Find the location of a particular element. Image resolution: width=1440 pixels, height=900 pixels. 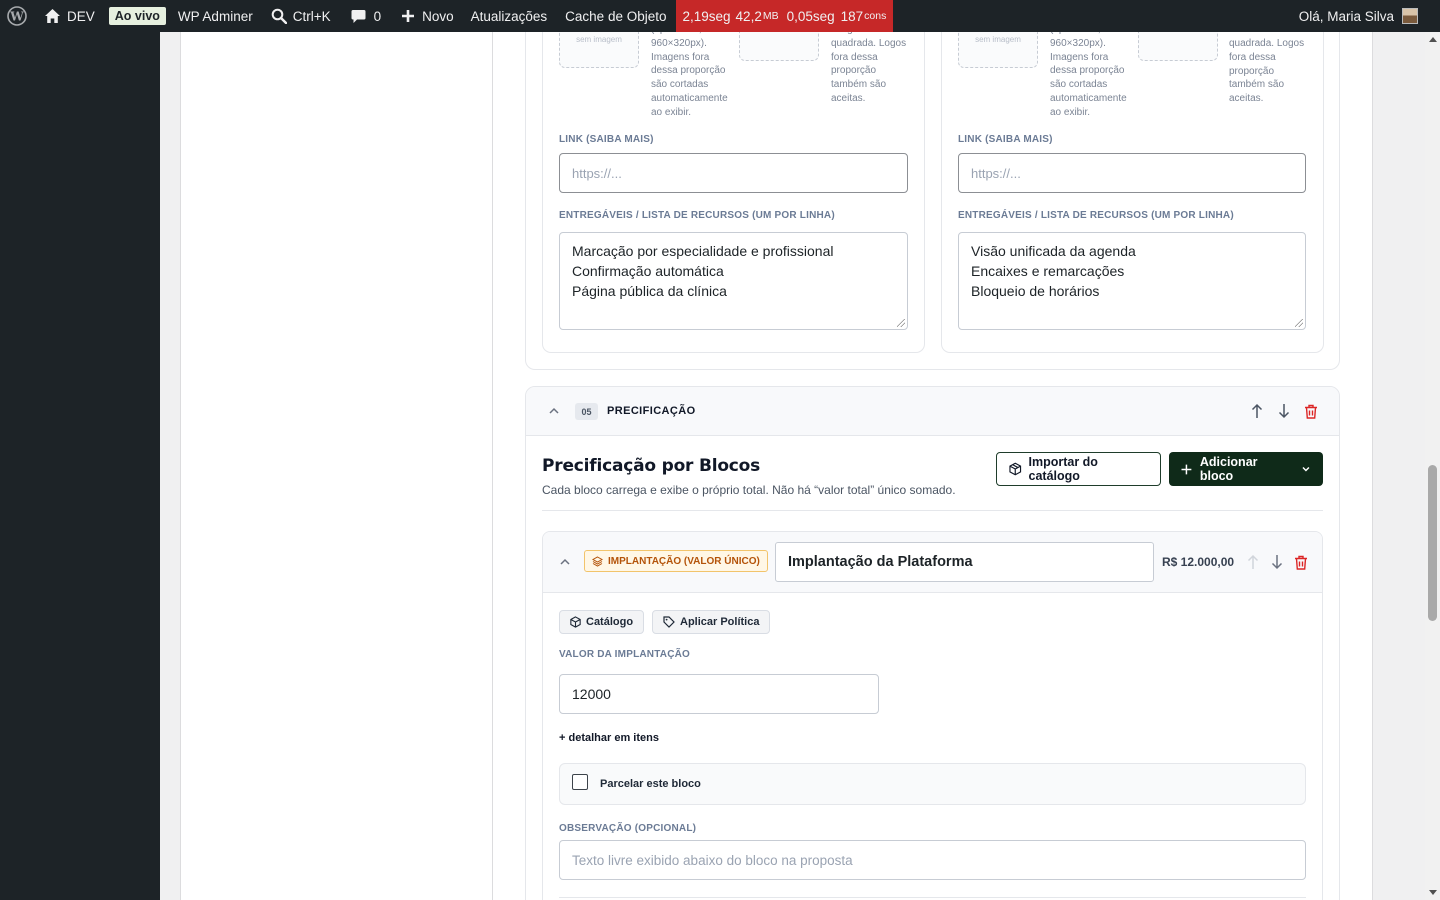

link-label: Link (saiba mais) is located at coordinates (606, 139).